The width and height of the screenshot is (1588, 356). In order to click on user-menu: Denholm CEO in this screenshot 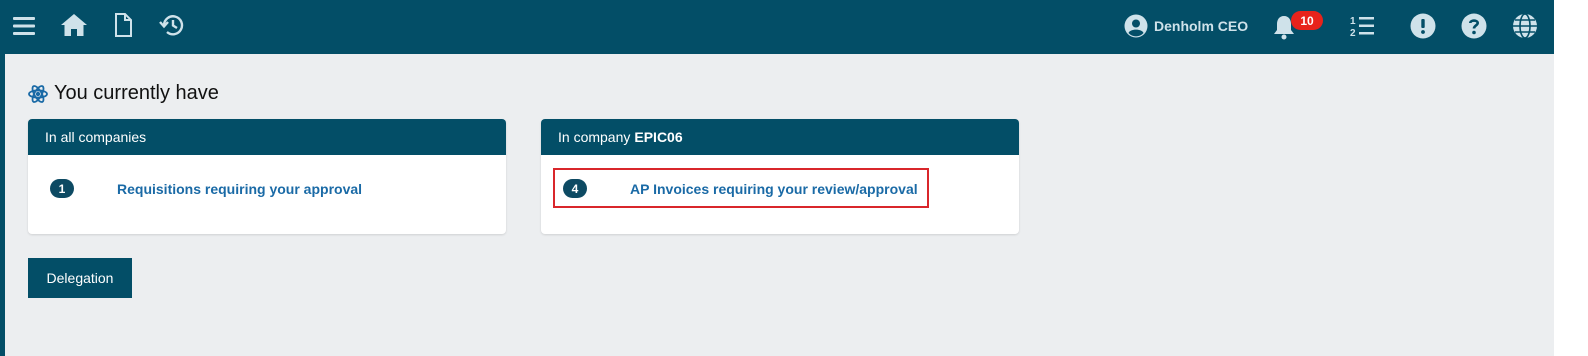, I will do `click(1186, 26)`.